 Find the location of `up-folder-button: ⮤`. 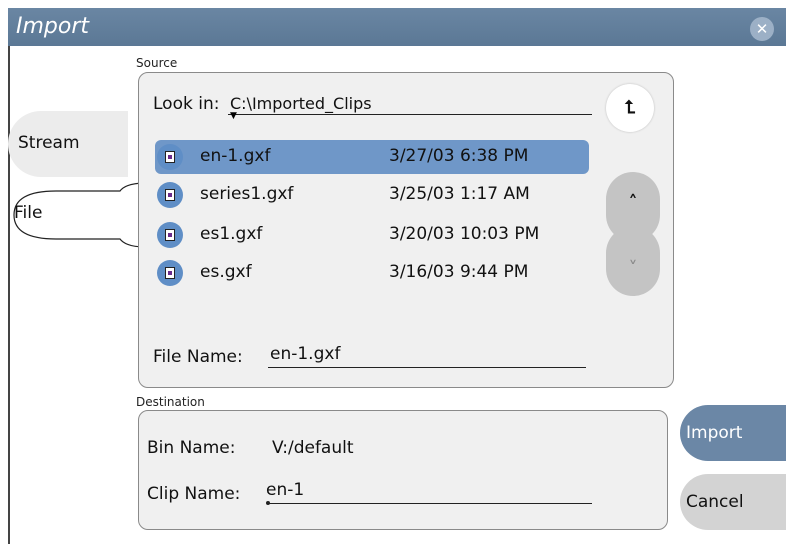

up-folder-button: ⮤ is located at coordinates (630, 108).